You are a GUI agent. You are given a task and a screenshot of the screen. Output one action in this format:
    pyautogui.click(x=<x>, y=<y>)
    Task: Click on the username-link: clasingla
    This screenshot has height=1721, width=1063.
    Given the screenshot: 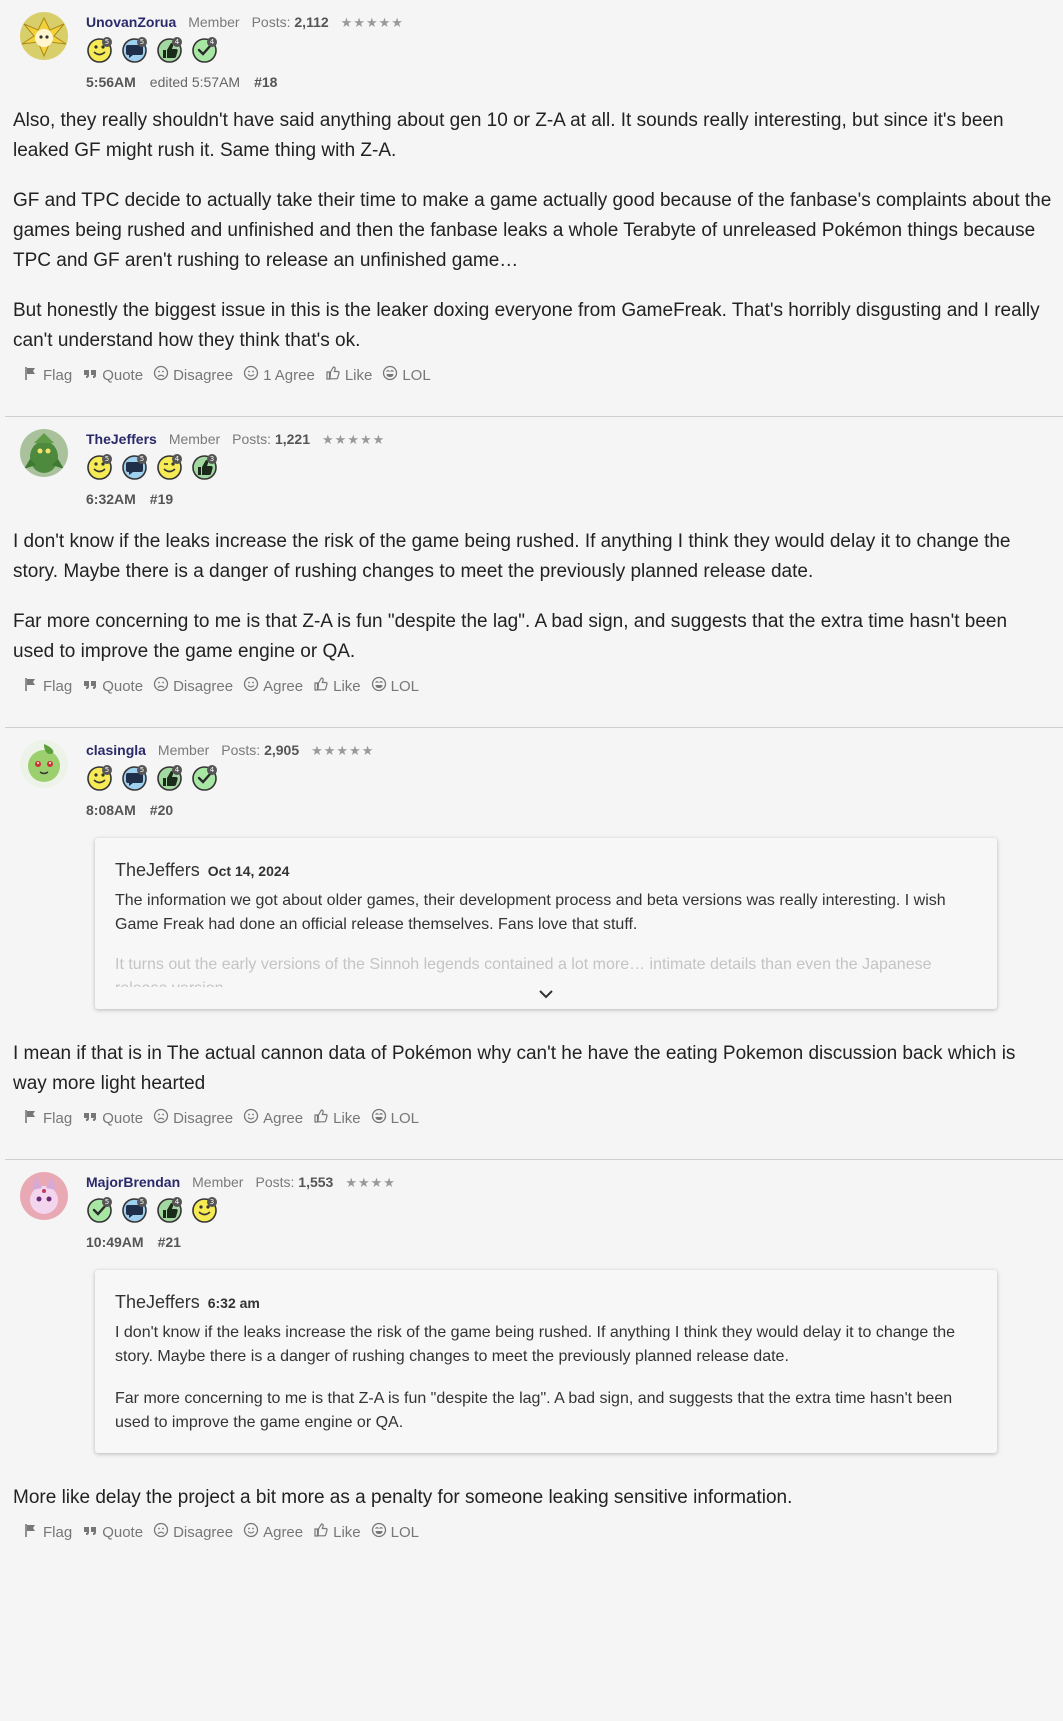 What is the action you would take?
    pyautogui.click(x=116, y=750)
    